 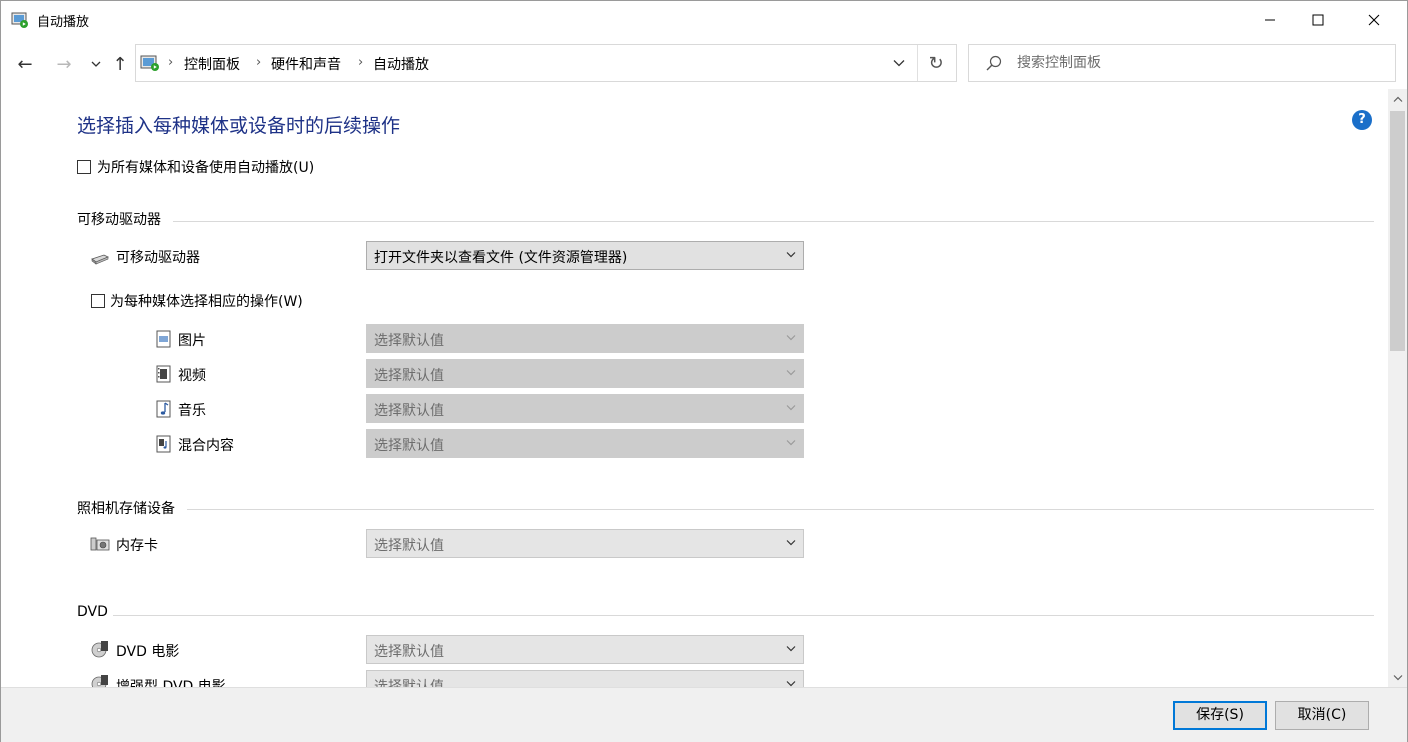 What do you see at coordinates (1197, 63) in the screenshot?
I see `search-input` at bounding box center [1197, 63].